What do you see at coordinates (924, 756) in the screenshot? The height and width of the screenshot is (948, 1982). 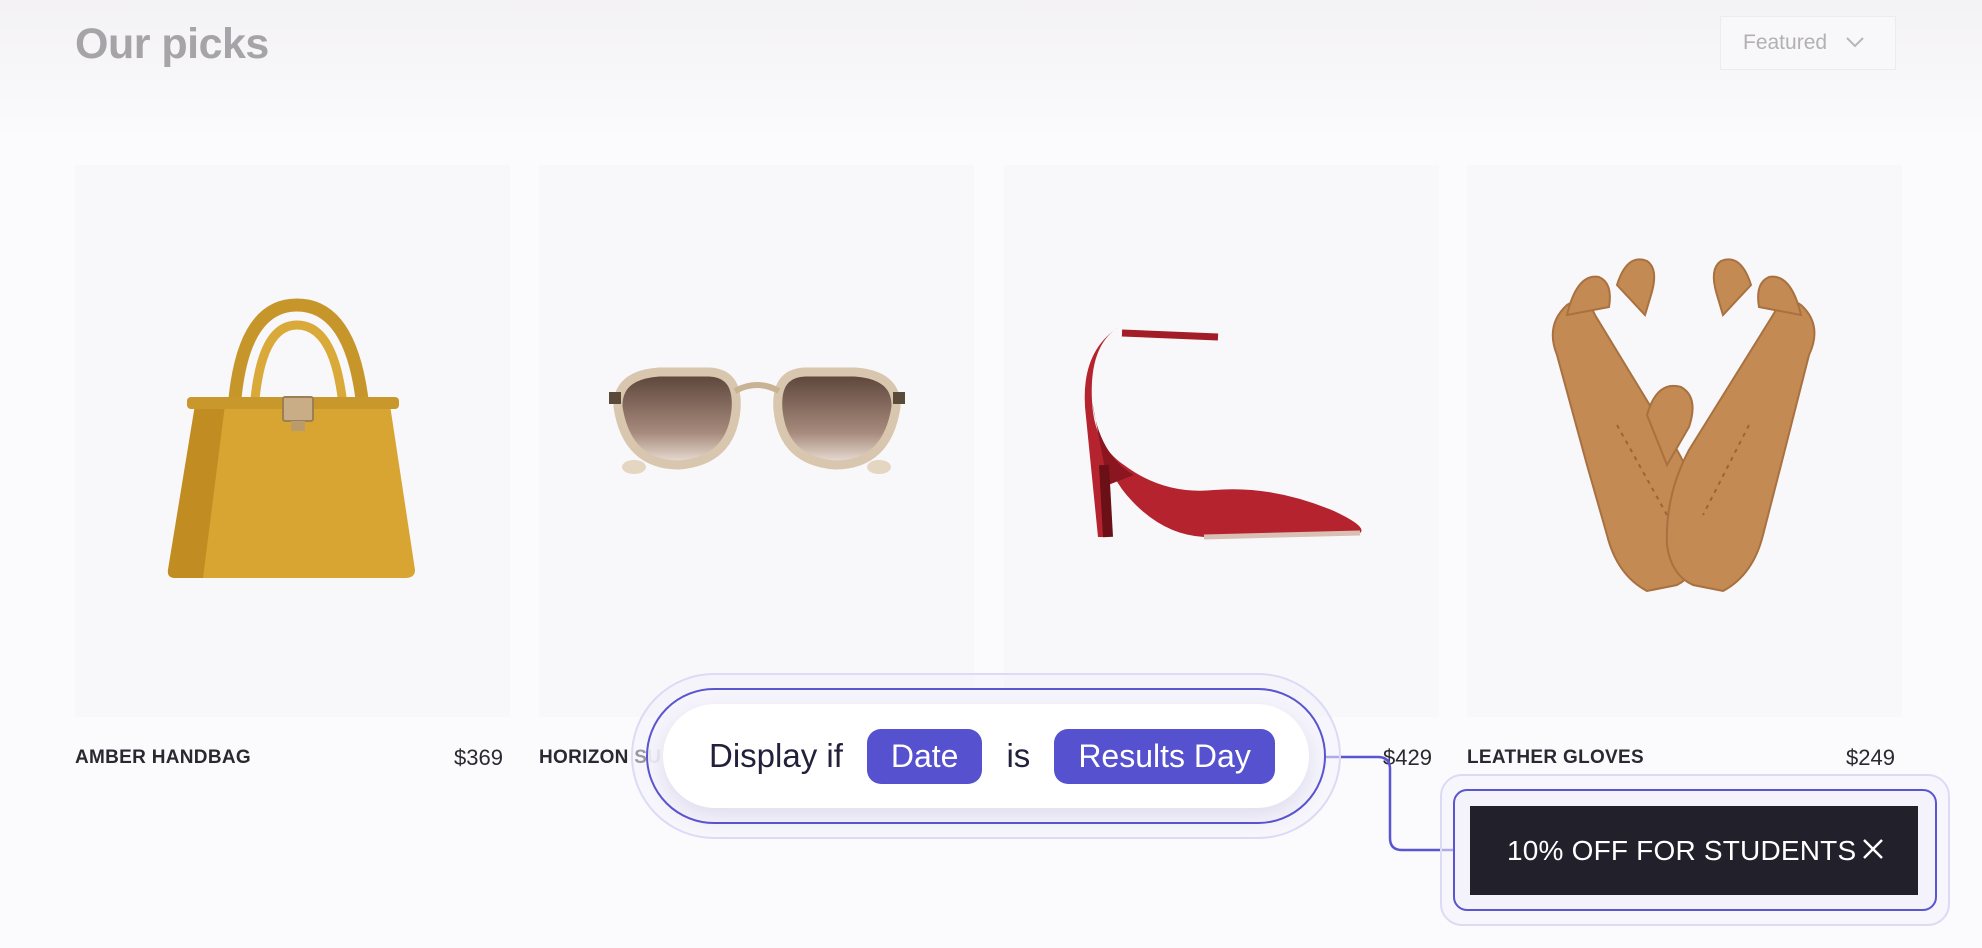 I see `condition-field-chip: Date` at bounding box center [924, 756].